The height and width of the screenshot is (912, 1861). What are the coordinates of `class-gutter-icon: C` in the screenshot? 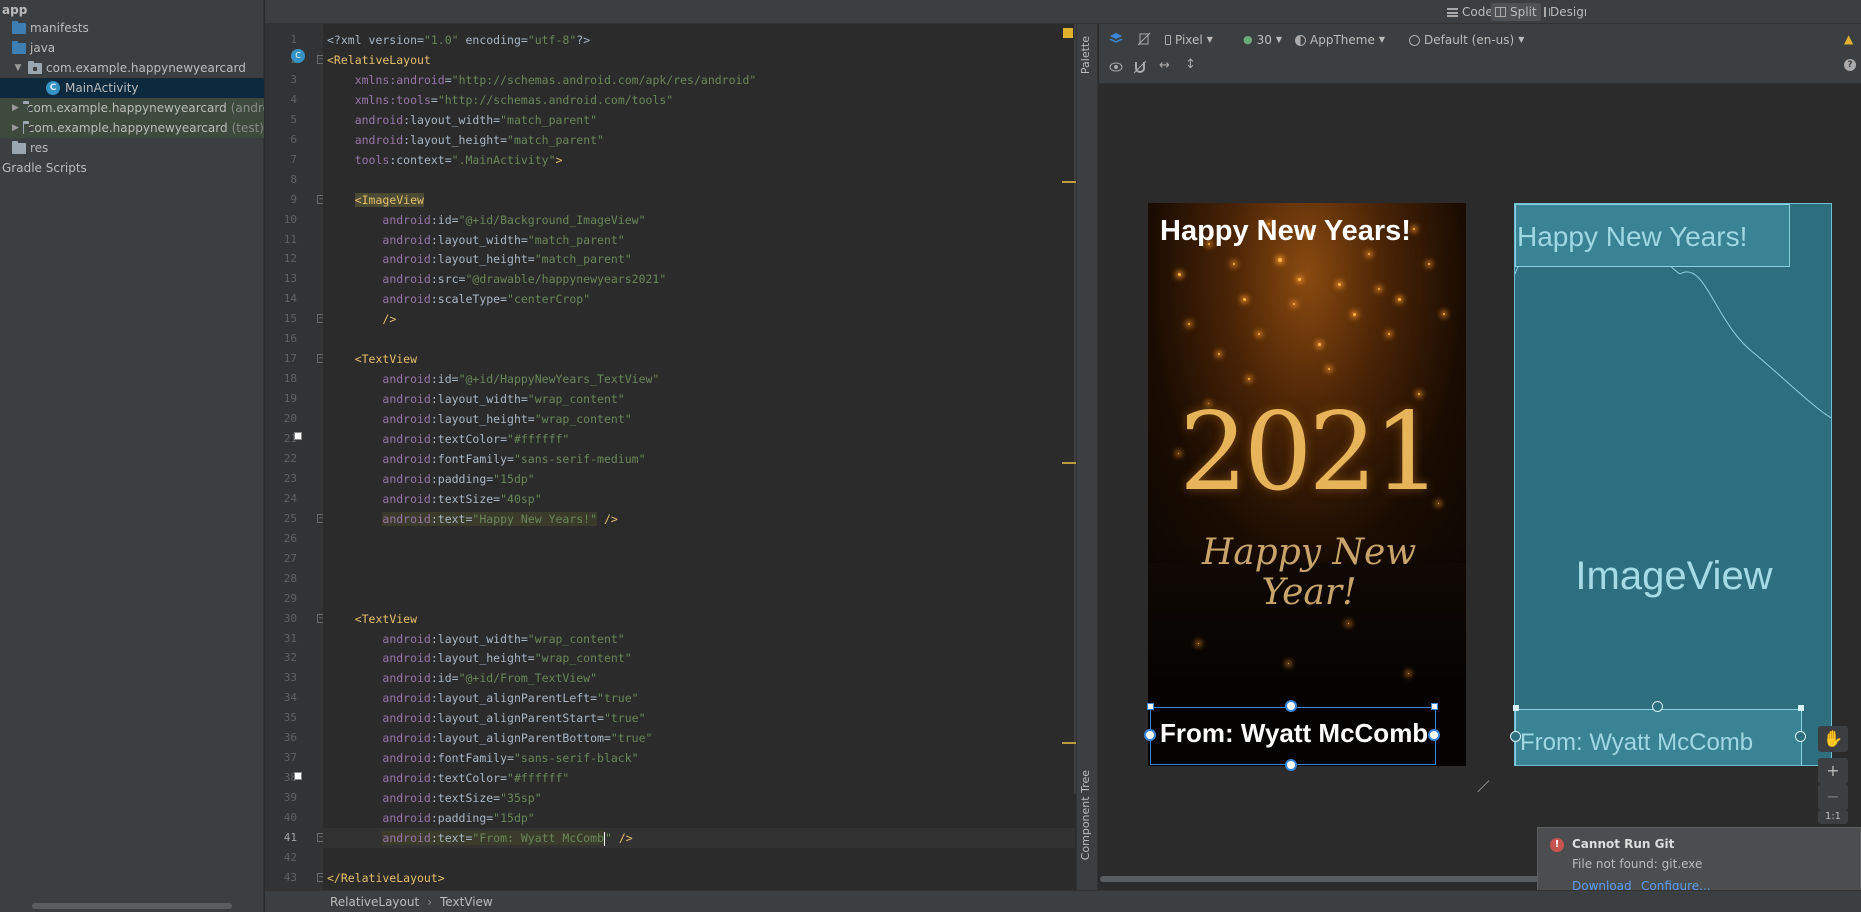 It's located at (298, 56).